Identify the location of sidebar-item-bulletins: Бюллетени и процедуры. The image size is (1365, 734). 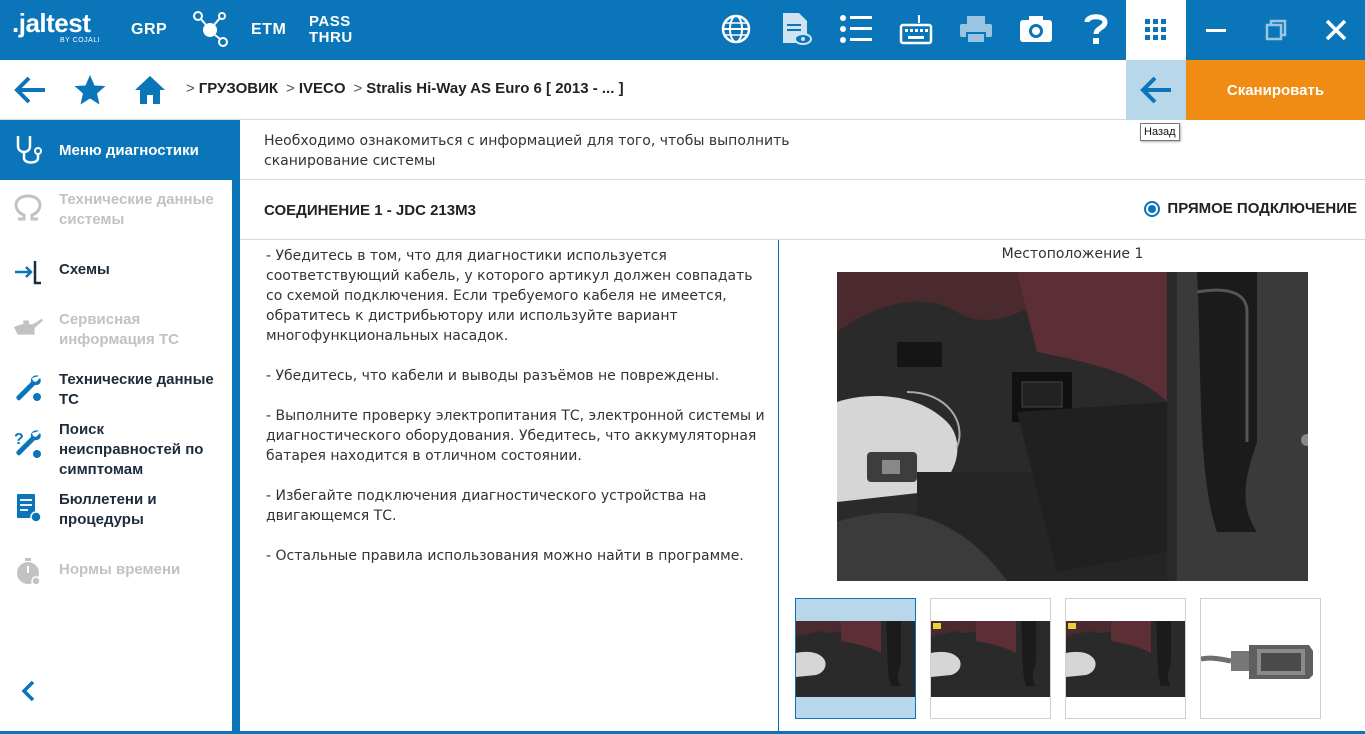
(116, 512).